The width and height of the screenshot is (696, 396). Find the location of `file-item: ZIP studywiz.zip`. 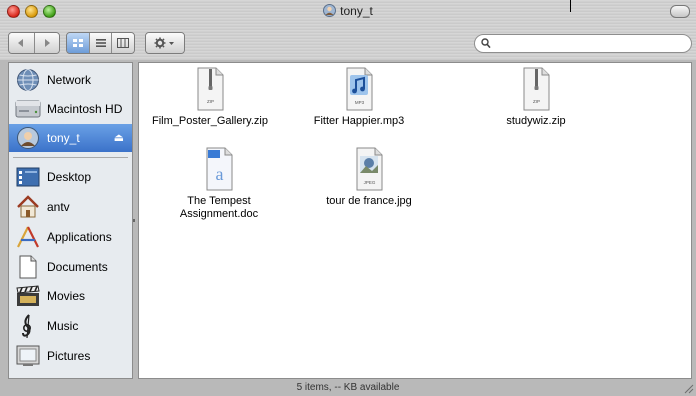

file-item: ZIP studywiz.zip is located at coordinates (536, 97).